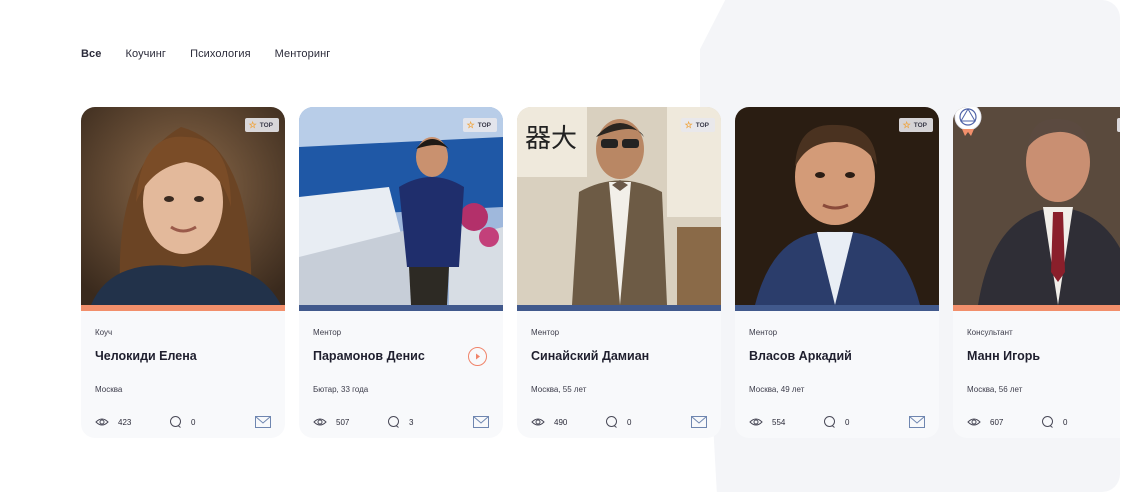 The image size is (1125, 492). What do you see at coordinates (95, 54) in the screenshot?
I see `tab-all: Все` at bounding box center [95, 54].